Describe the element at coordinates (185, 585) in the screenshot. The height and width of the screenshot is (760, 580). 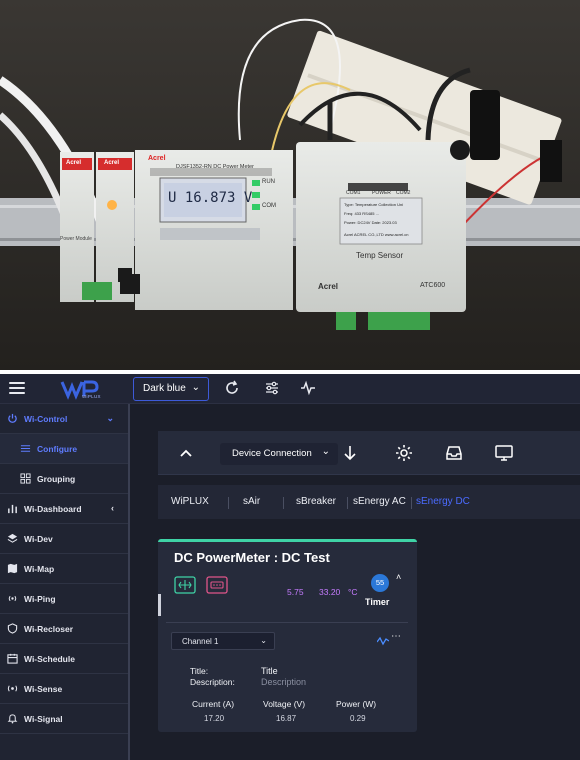
I see `network-device-icon` at that location.